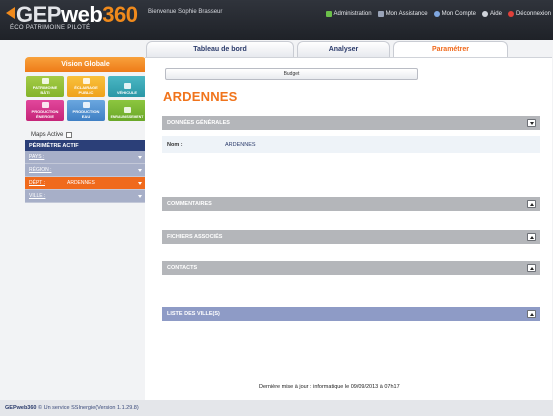 This screenshot has width=553, height=416. What do you see at coordinates (193, 314) in the screenshot?
I see `section-title: LISTE DES VILLE(S)` at bounding box center [193, 314].